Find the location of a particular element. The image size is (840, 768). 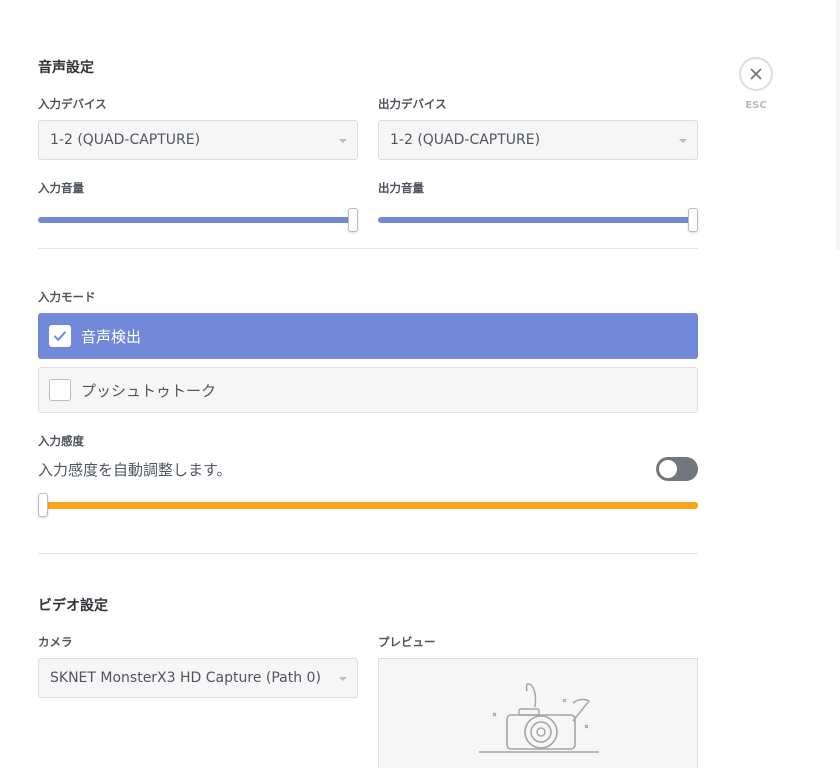

sensitivity-slider is located at coordinates (368, 505).